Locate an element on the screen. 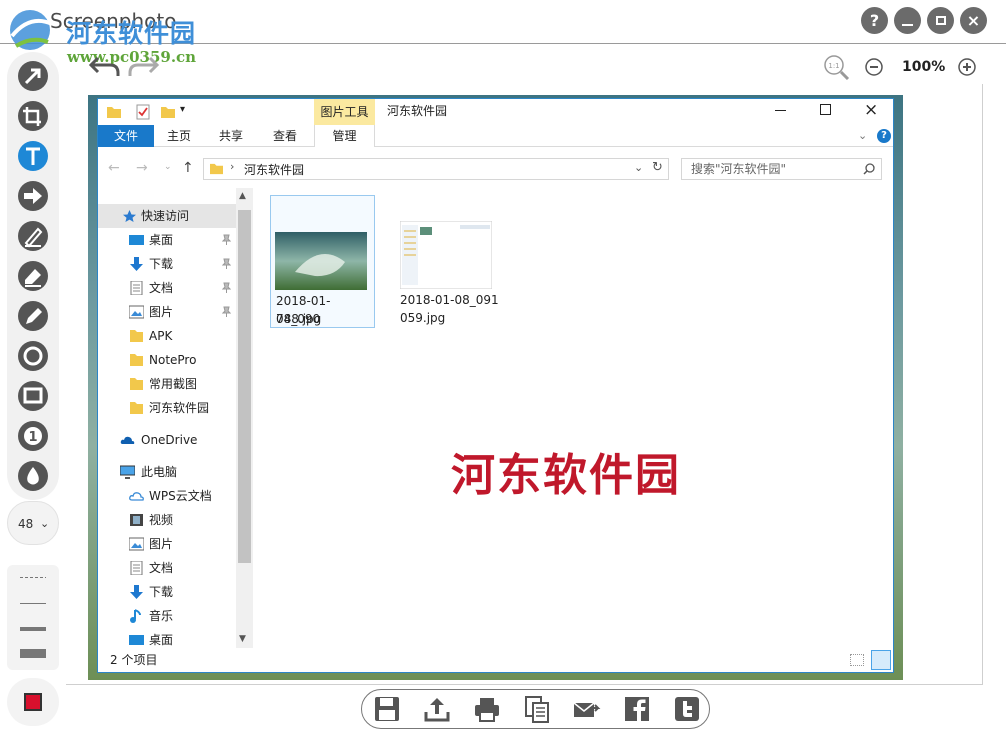 This screenshot has width=1006, height=735. tab-file: 文件 is located at coordinates (126, 136).